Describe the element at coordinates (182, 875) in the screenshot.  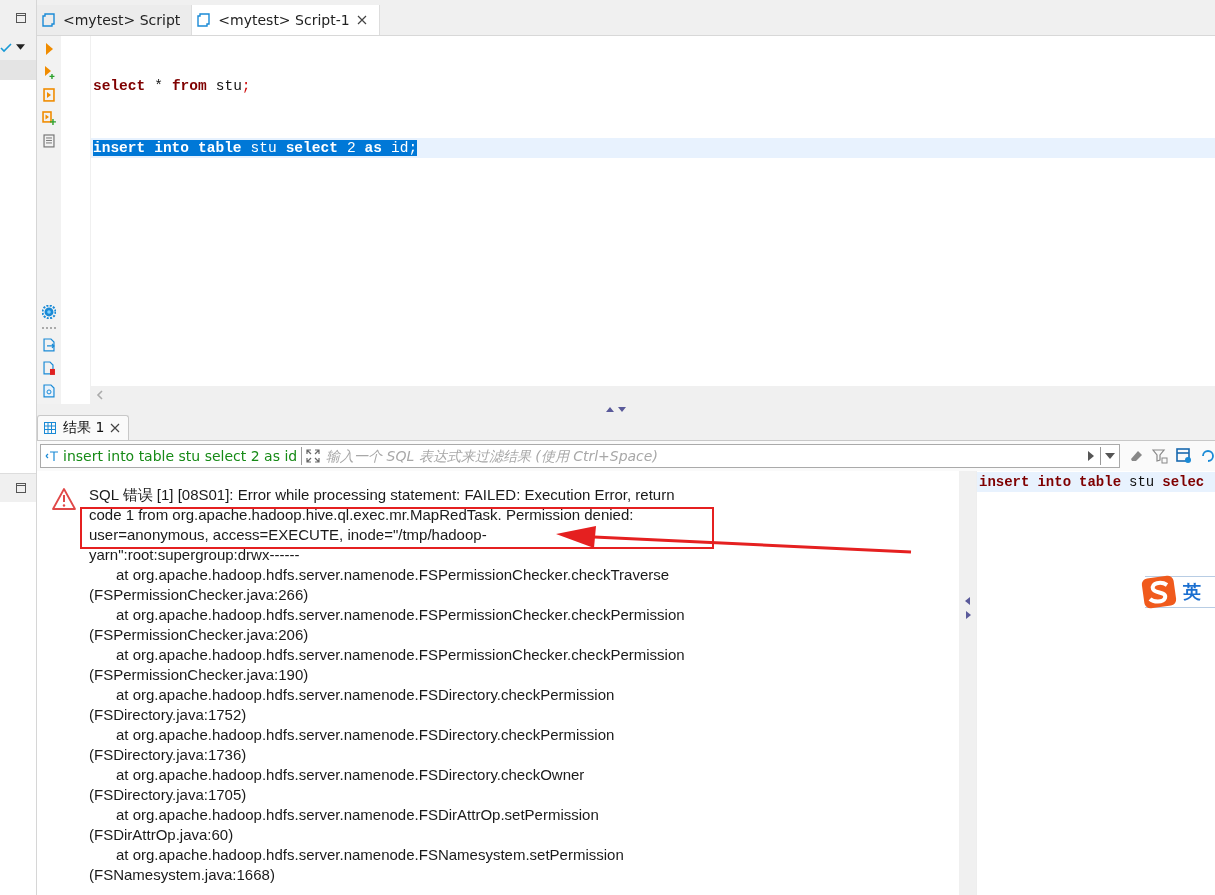
I see `error-text-line: (FSNamesystem.java:1668)` at that location.